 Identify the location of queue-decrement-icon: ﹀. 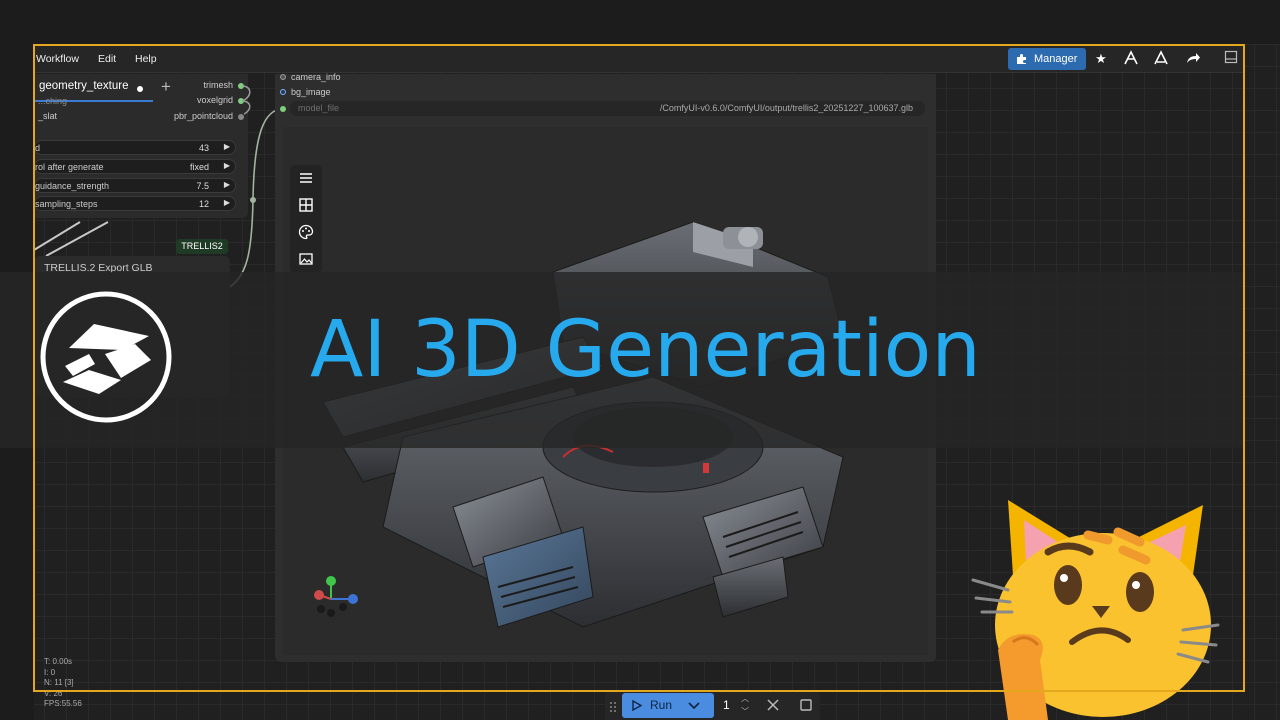
(745, 711).